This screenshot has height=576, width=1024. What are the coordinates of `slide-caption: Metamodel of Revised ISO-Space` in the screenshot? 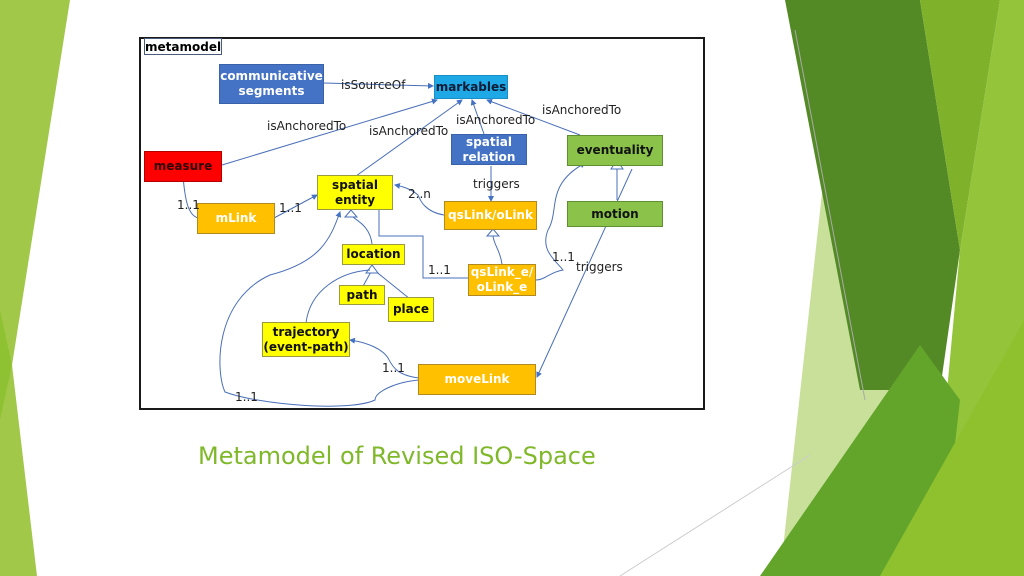 It's located at (397, 456).